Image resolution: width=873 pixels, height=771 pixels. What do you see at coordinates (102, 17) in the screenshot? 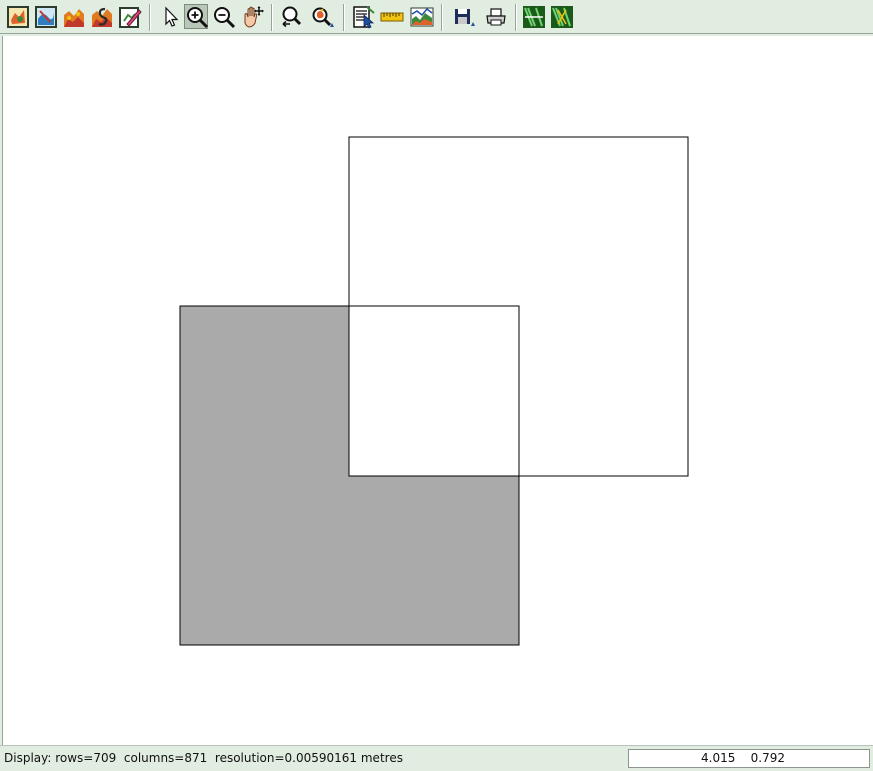
I see `vector-map-icon` at bounding box center [102, 17].